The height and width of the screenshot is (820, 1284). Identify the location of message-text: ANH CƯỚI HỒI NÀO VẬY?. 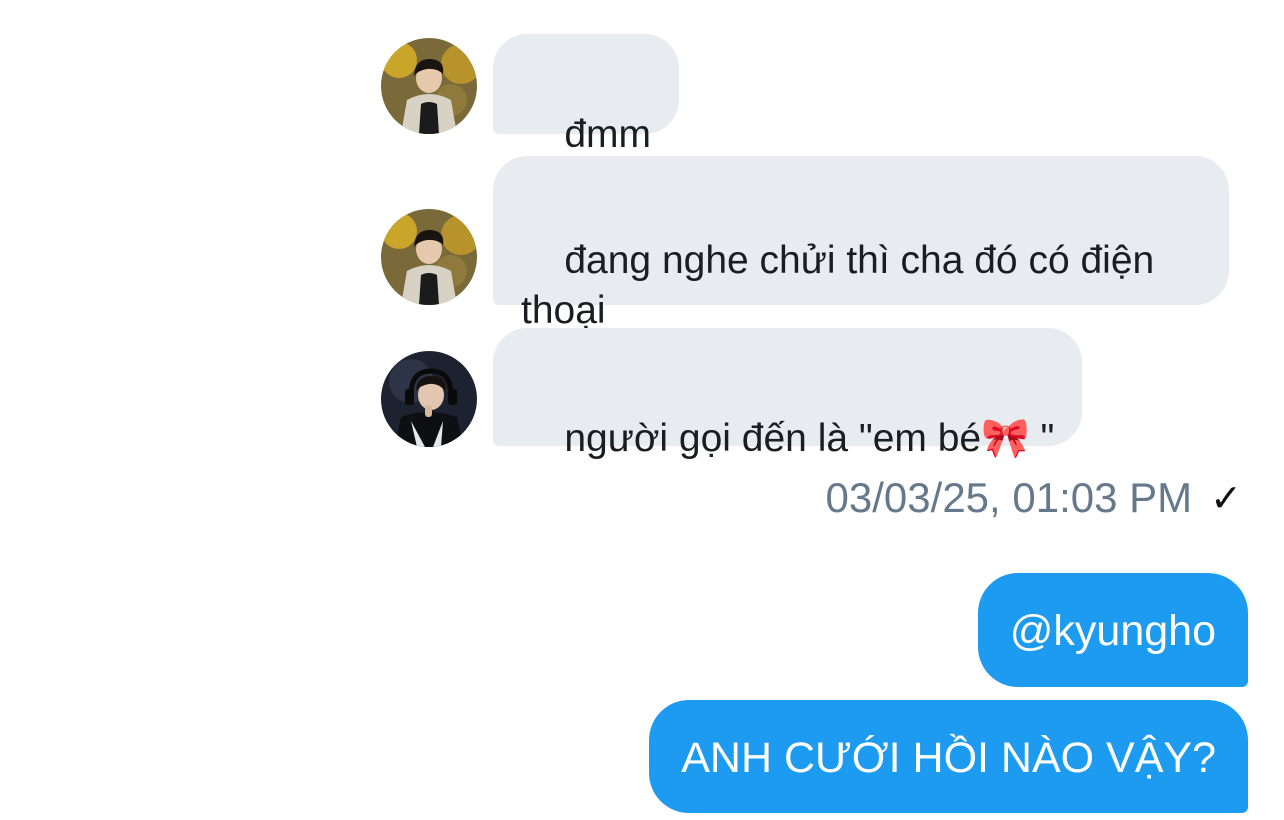
(948, 758).